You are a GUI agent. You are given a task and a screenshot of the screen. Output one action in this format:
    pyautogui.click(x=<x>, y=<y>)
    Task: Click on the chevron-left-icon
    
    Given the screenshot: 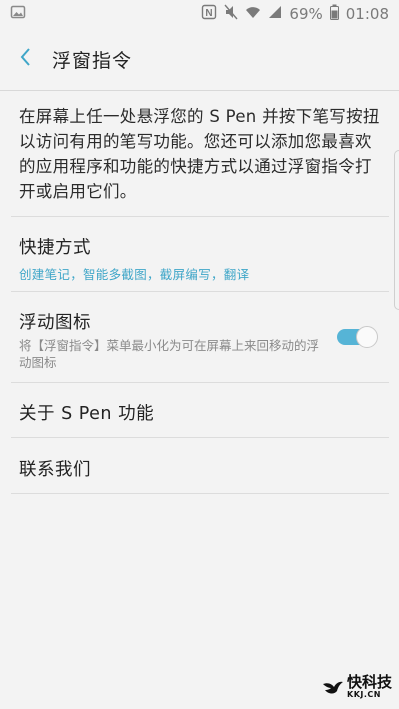 What is the action you would take?
    pyautogui.click(x=25, y=59)
    